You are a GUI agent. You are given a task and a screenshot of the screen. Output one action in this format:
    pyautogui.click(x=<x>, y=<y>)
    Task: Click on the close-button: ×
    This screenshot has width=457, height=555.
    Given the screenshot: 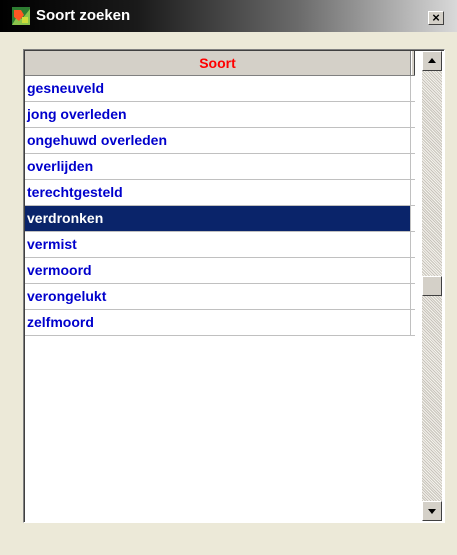 What is the action you would take?
    pyautogui.click(x=436, y=18)
    